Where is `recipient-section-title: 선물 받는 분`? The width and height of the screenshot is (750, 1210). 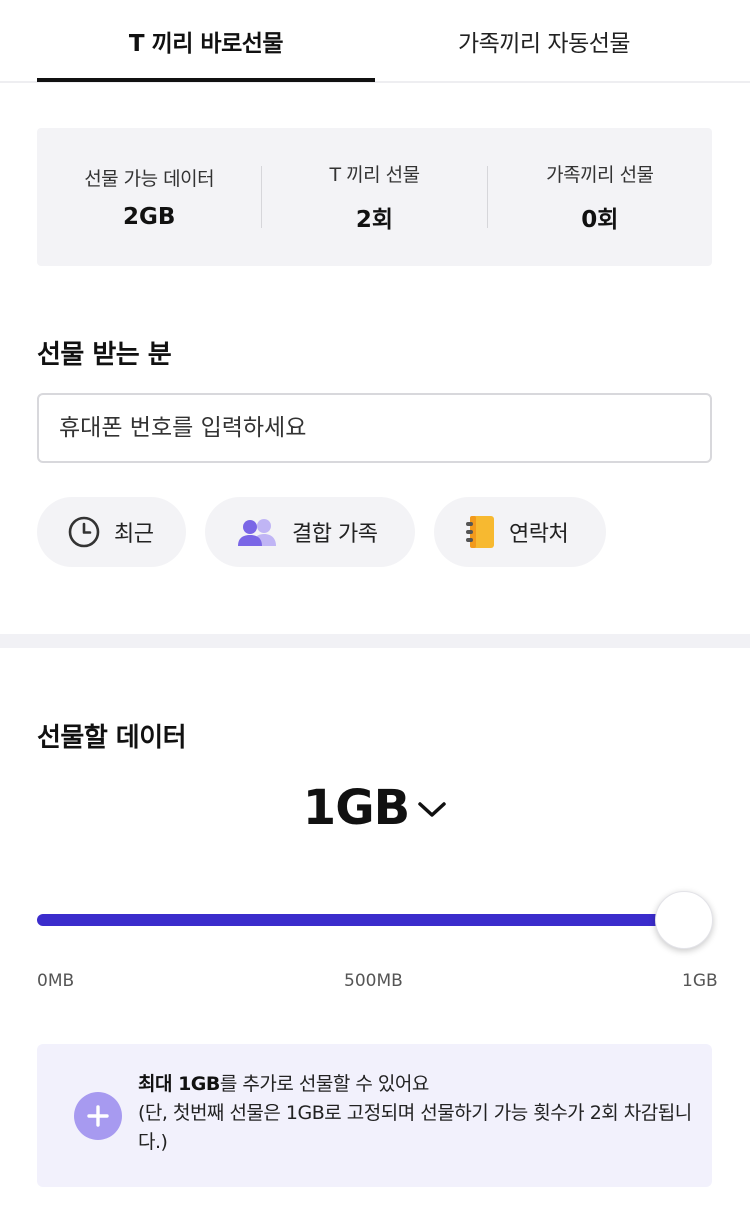
recipient-section-title: 선물 받는 분 is located at coordinates (104, 355).